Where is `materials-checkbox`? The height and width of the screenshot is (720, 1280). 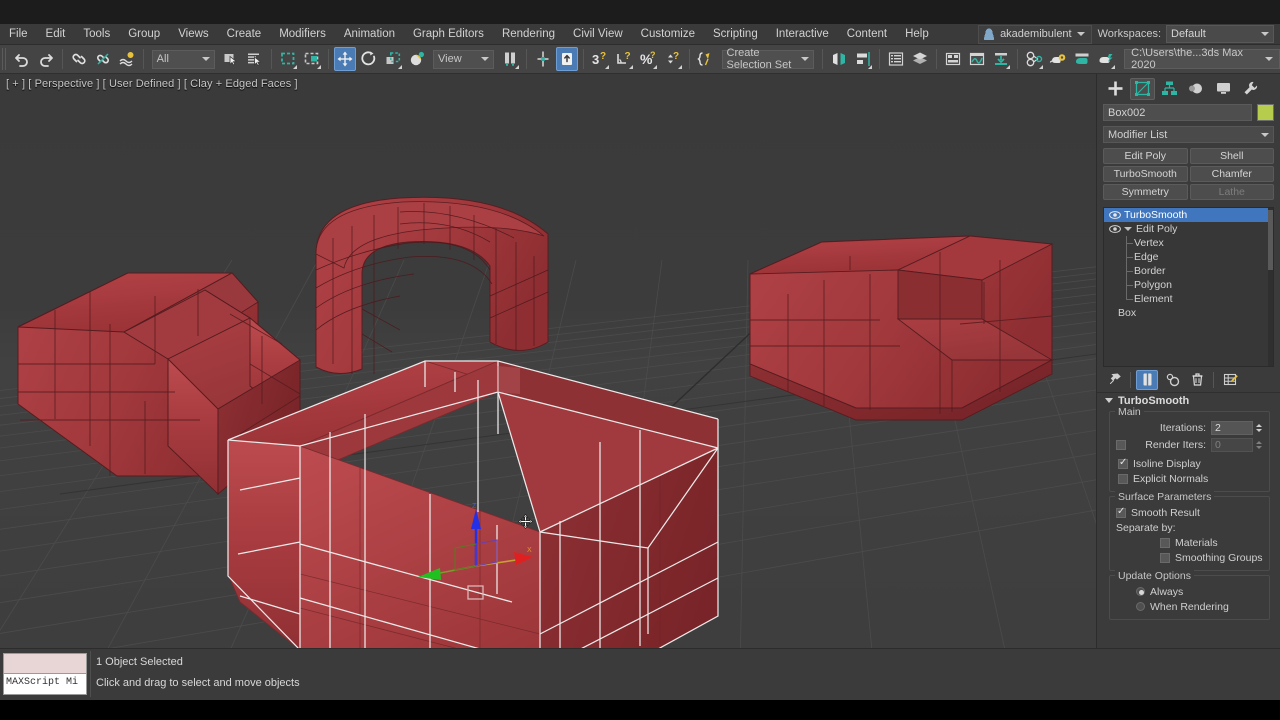
materials-checkbox is located at coordinates (1165, 542).